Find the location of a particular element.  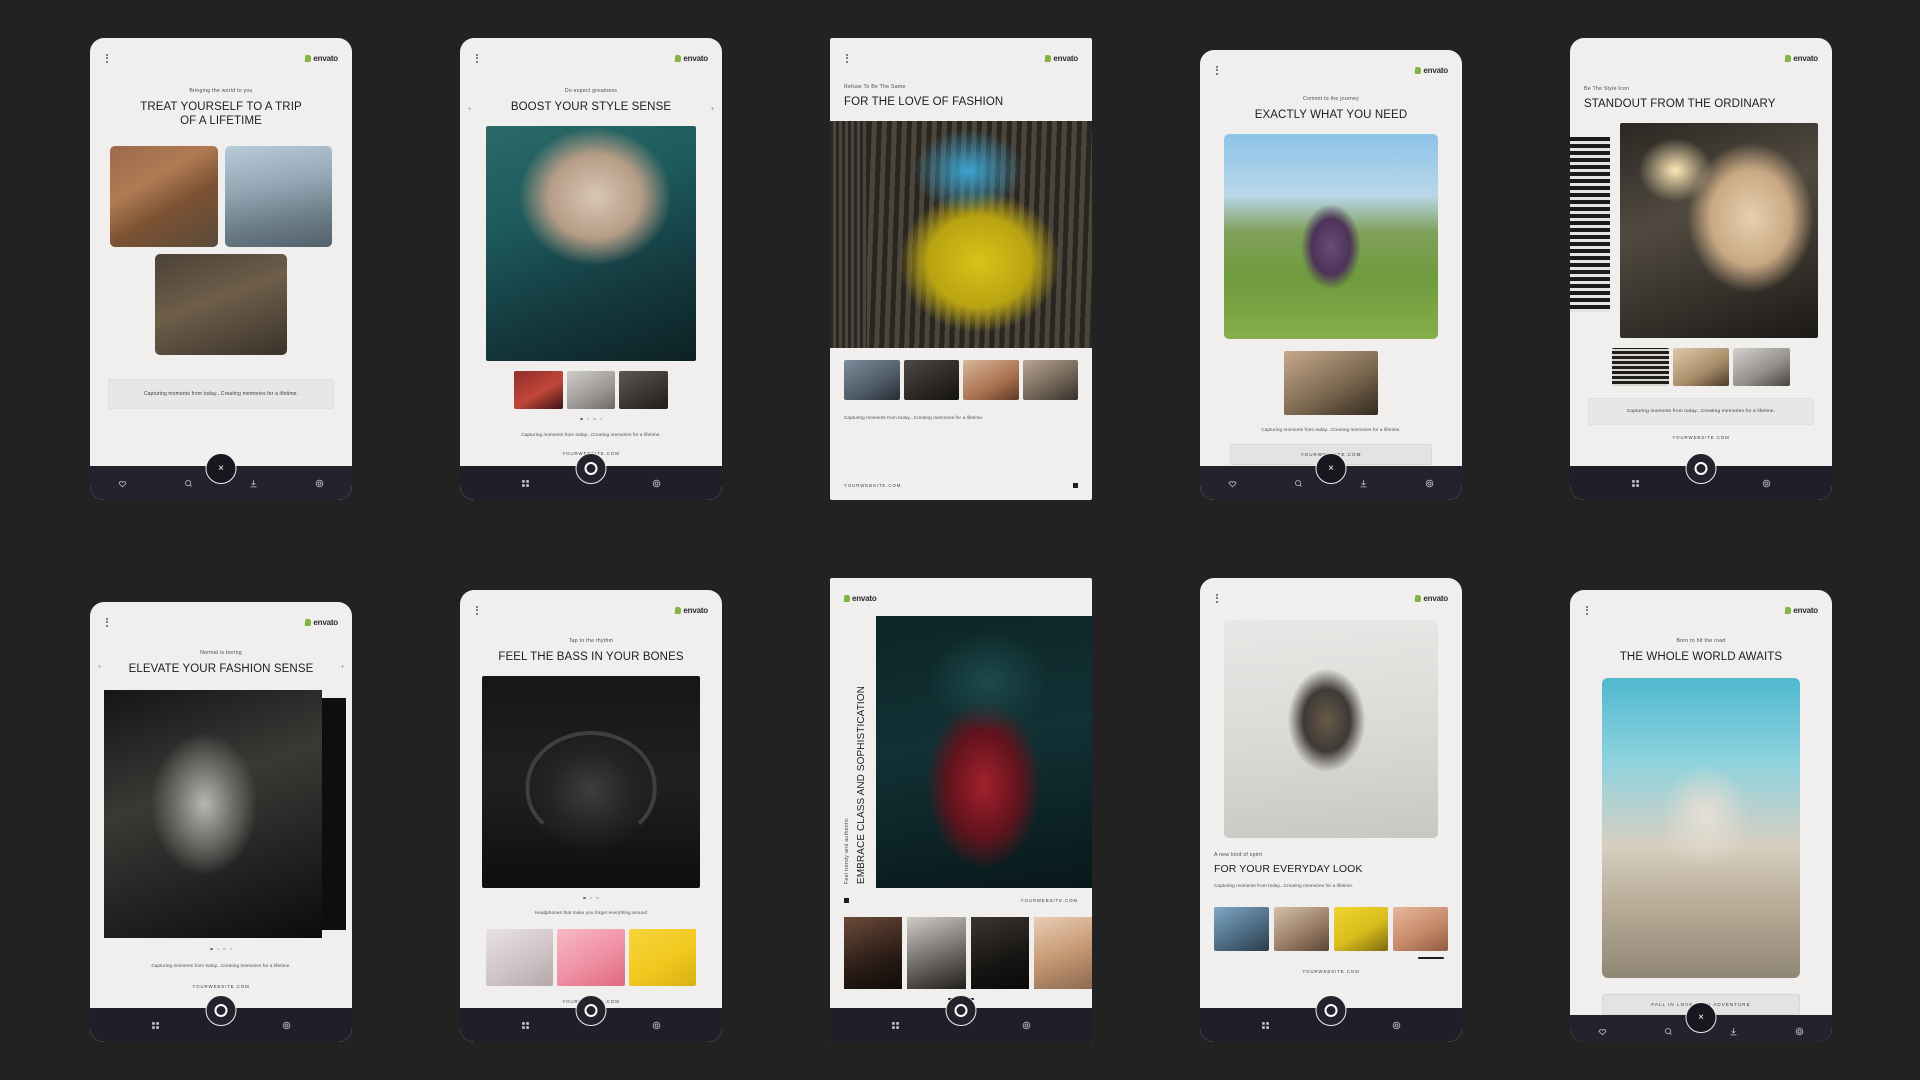

eyebrow-text: Do expect greatness is located at coordinates (591, 91).